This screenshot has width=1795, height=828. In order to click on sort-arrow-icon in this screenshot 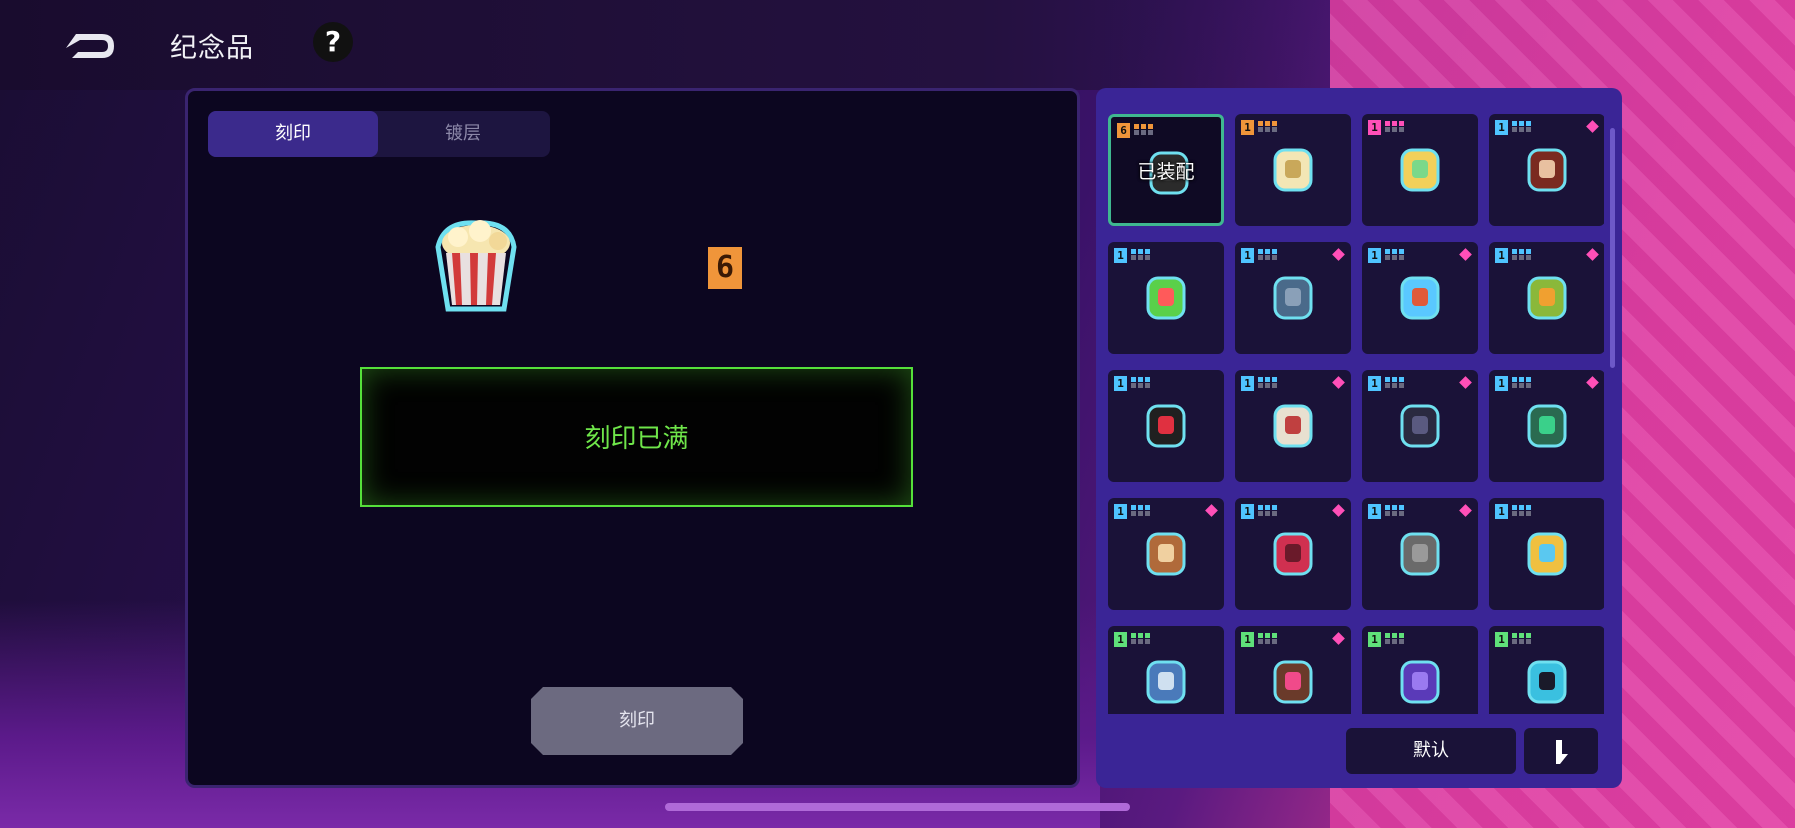, I will do `click(1562, 752)`.